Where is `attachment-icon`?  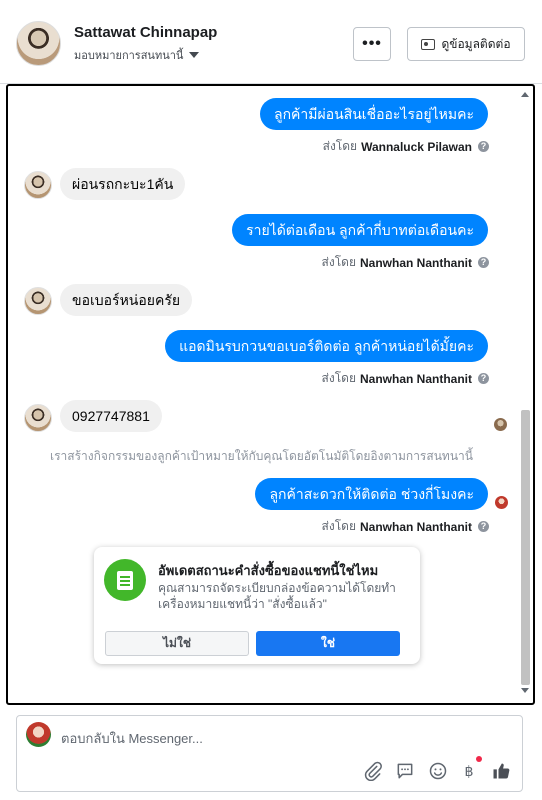 attachment-icon is located at coordinates (373, 771).